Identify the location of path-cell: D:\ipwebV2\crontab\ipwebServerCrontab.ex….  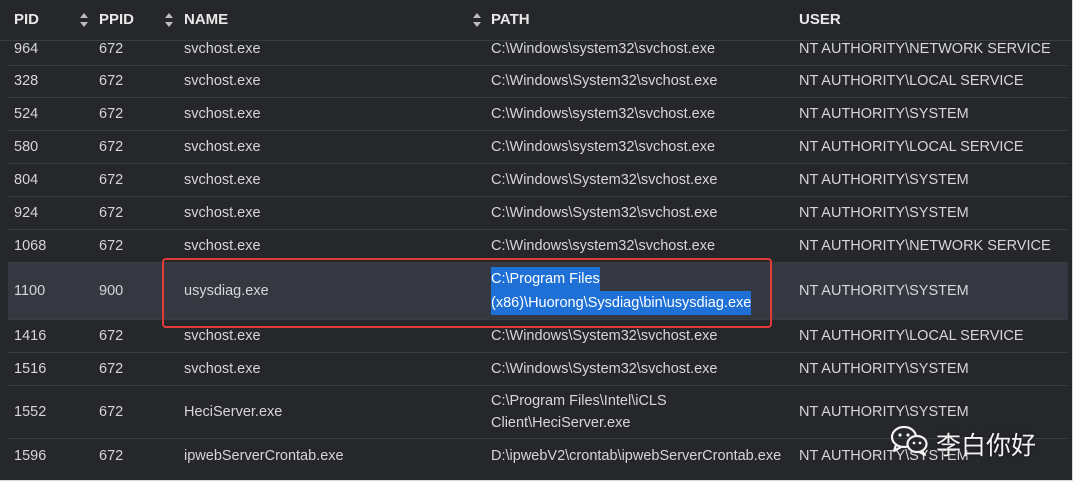
(636, 456).